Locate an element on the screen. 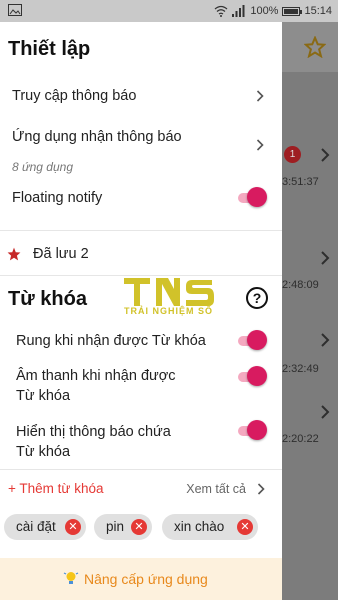 Image resolution: width=338 pixels, height=600 pixels. receiving-apps-row: Ứng dụng nhận thông báo 8 ứng dụng is located at coordinates (141, 150).